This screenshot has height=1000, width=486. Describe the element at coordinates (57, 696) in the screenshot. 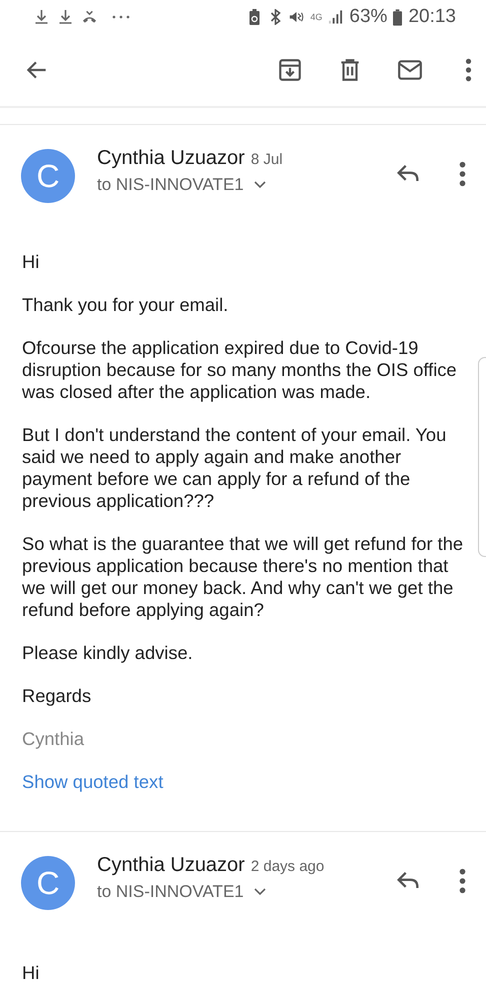

I see `message-paragraph: Regards` at that location.